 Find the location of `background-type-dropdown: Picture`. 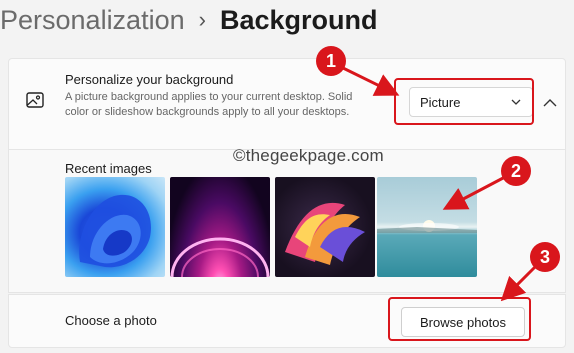

background-type-dropdown: Picture is located at coordinates (471, 102).